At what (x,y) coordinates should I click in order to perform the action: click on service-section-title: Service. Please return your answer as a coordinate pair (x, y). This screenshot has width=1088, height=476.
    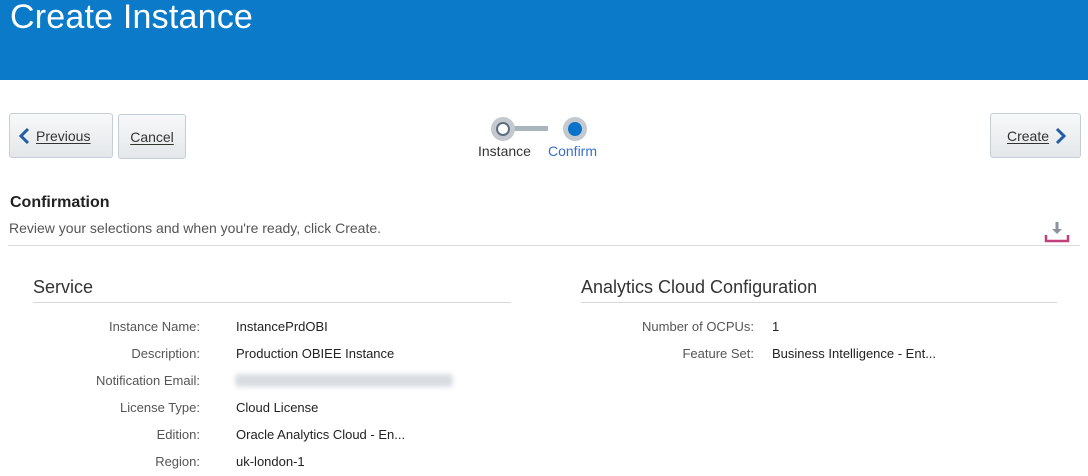
    Looking at the image, I should click on (63, 287).